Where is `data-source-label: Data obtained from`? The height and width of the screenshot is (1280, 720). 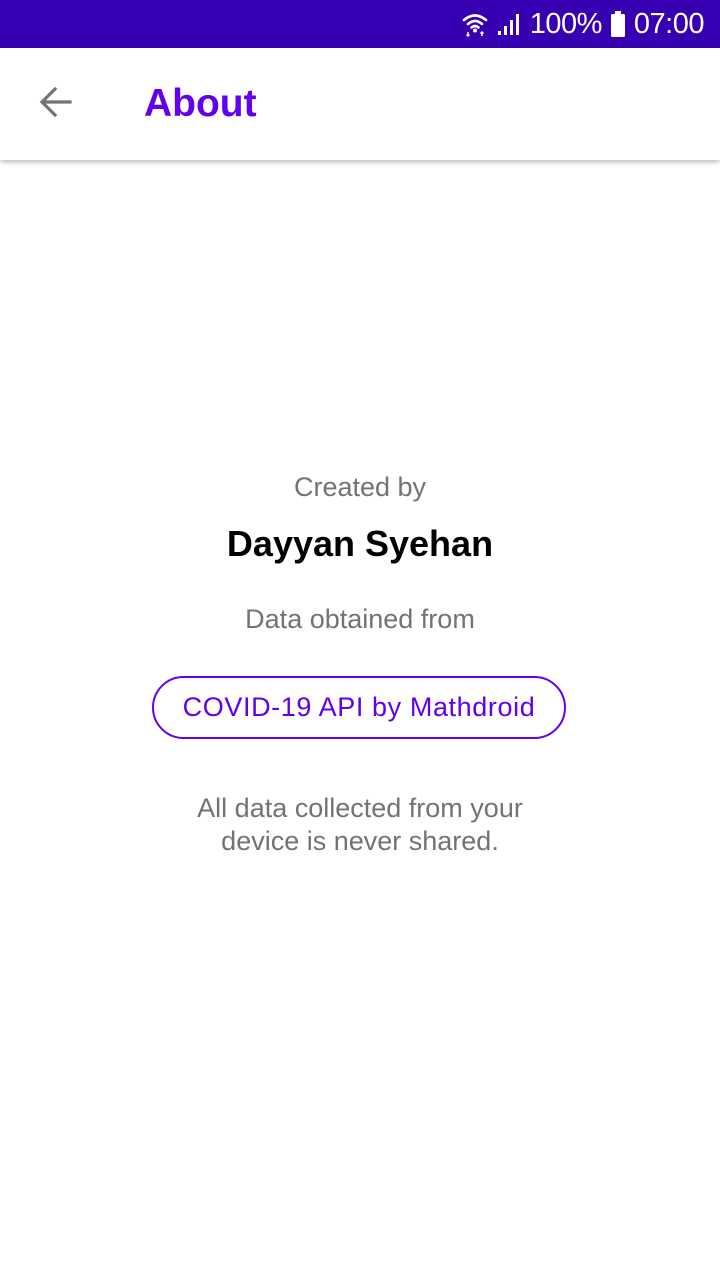
data-source-label: Data obtained from is located at coordinates (360, 619).